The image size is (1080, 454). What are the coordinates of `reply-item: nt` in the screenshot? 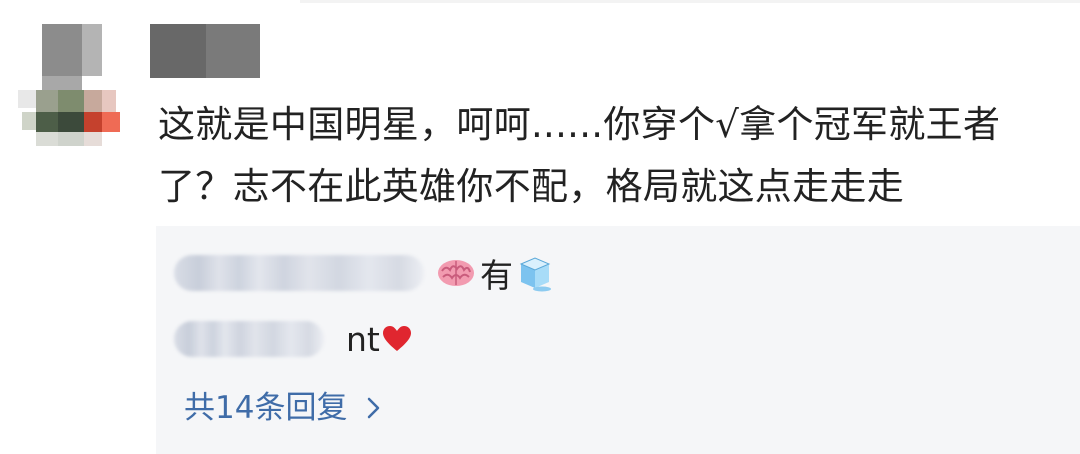 It's located at (293, 339).